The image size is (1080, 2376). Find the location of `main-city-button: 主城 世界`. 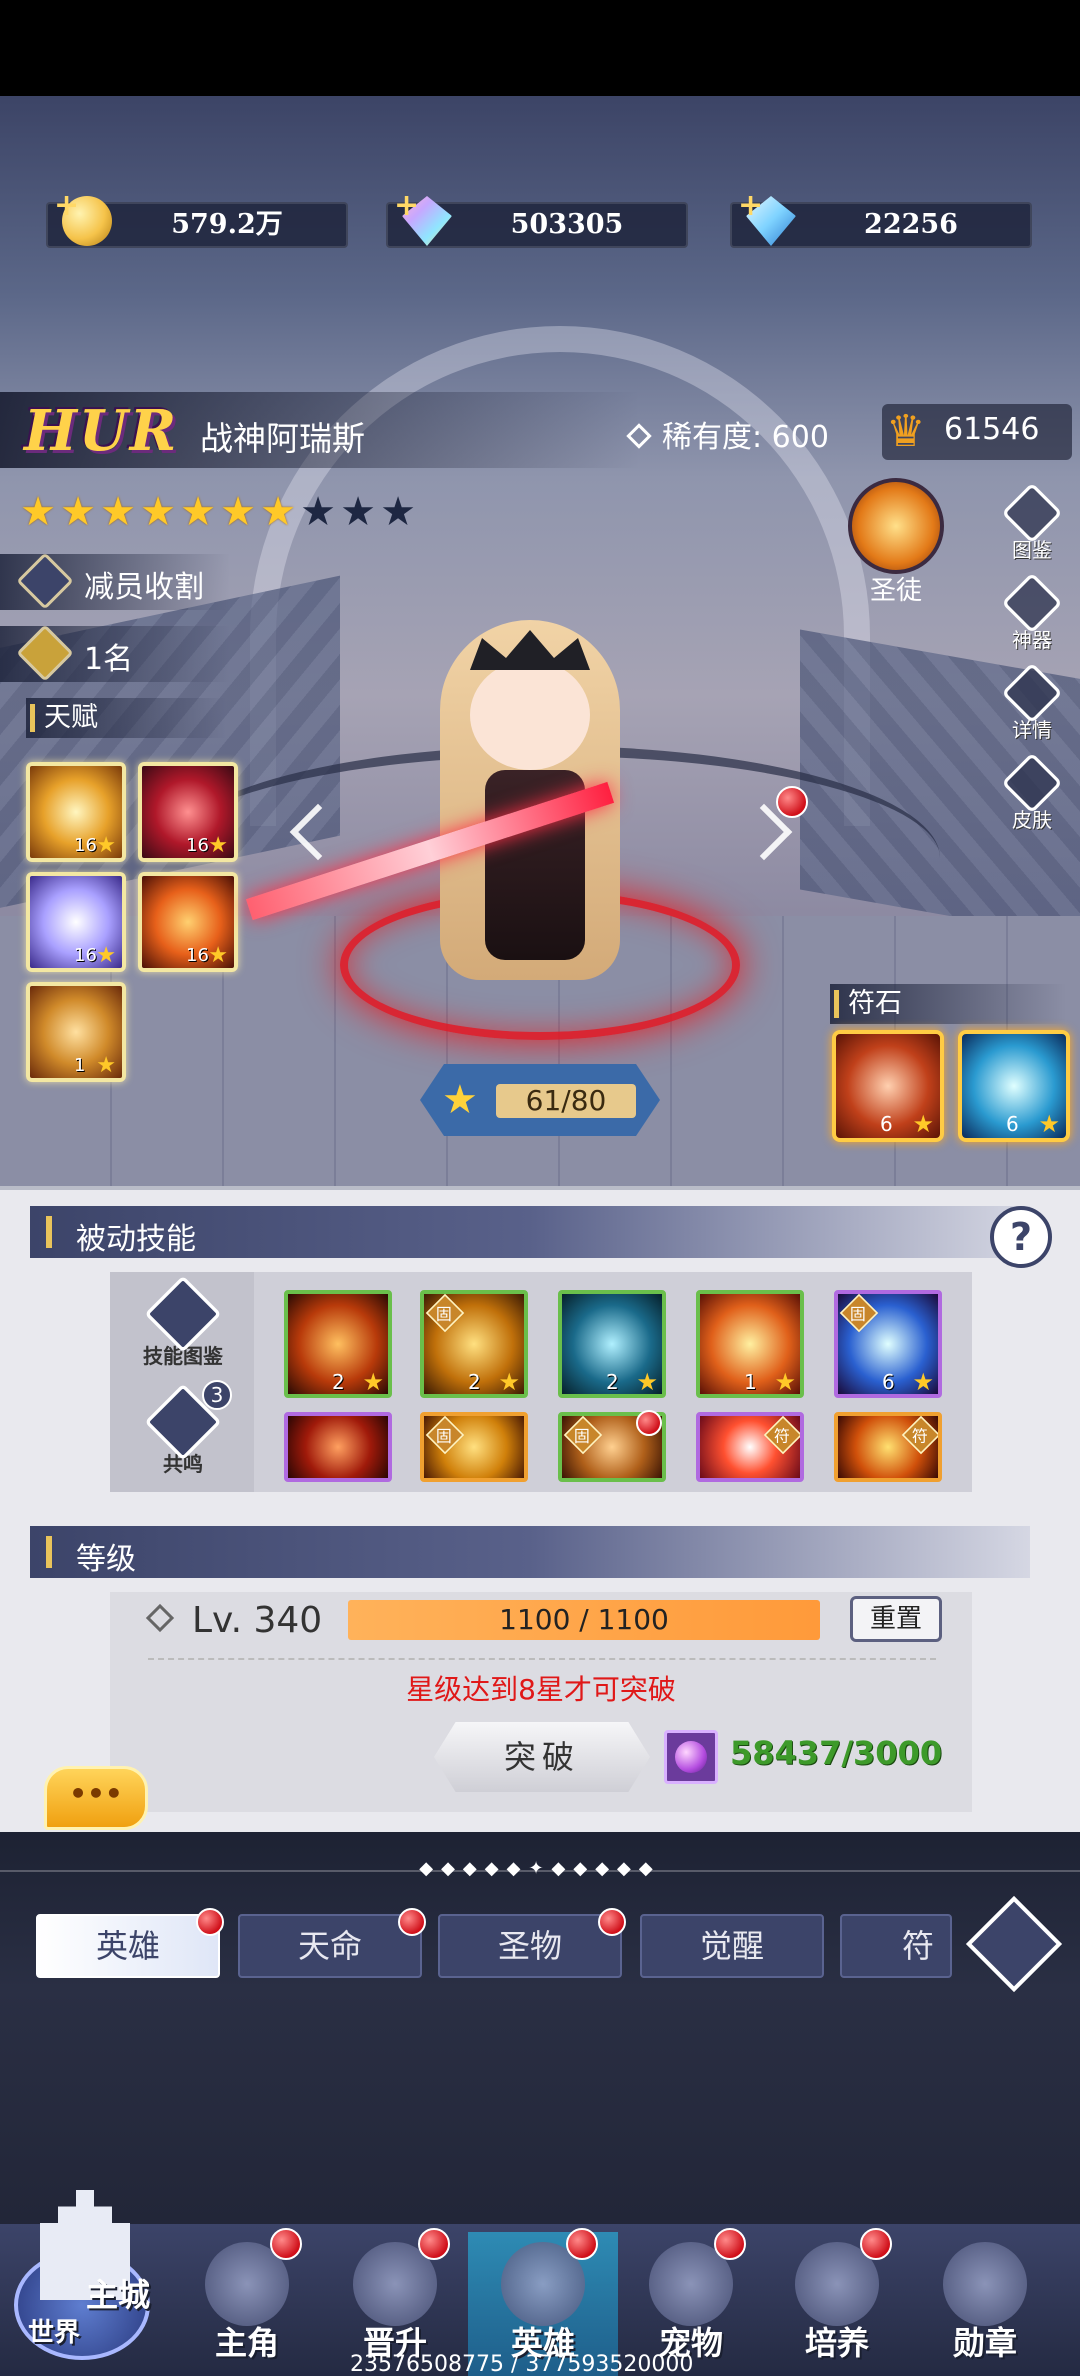

main-city-button: 主城 世界 is located at coordinates (85, 2273).